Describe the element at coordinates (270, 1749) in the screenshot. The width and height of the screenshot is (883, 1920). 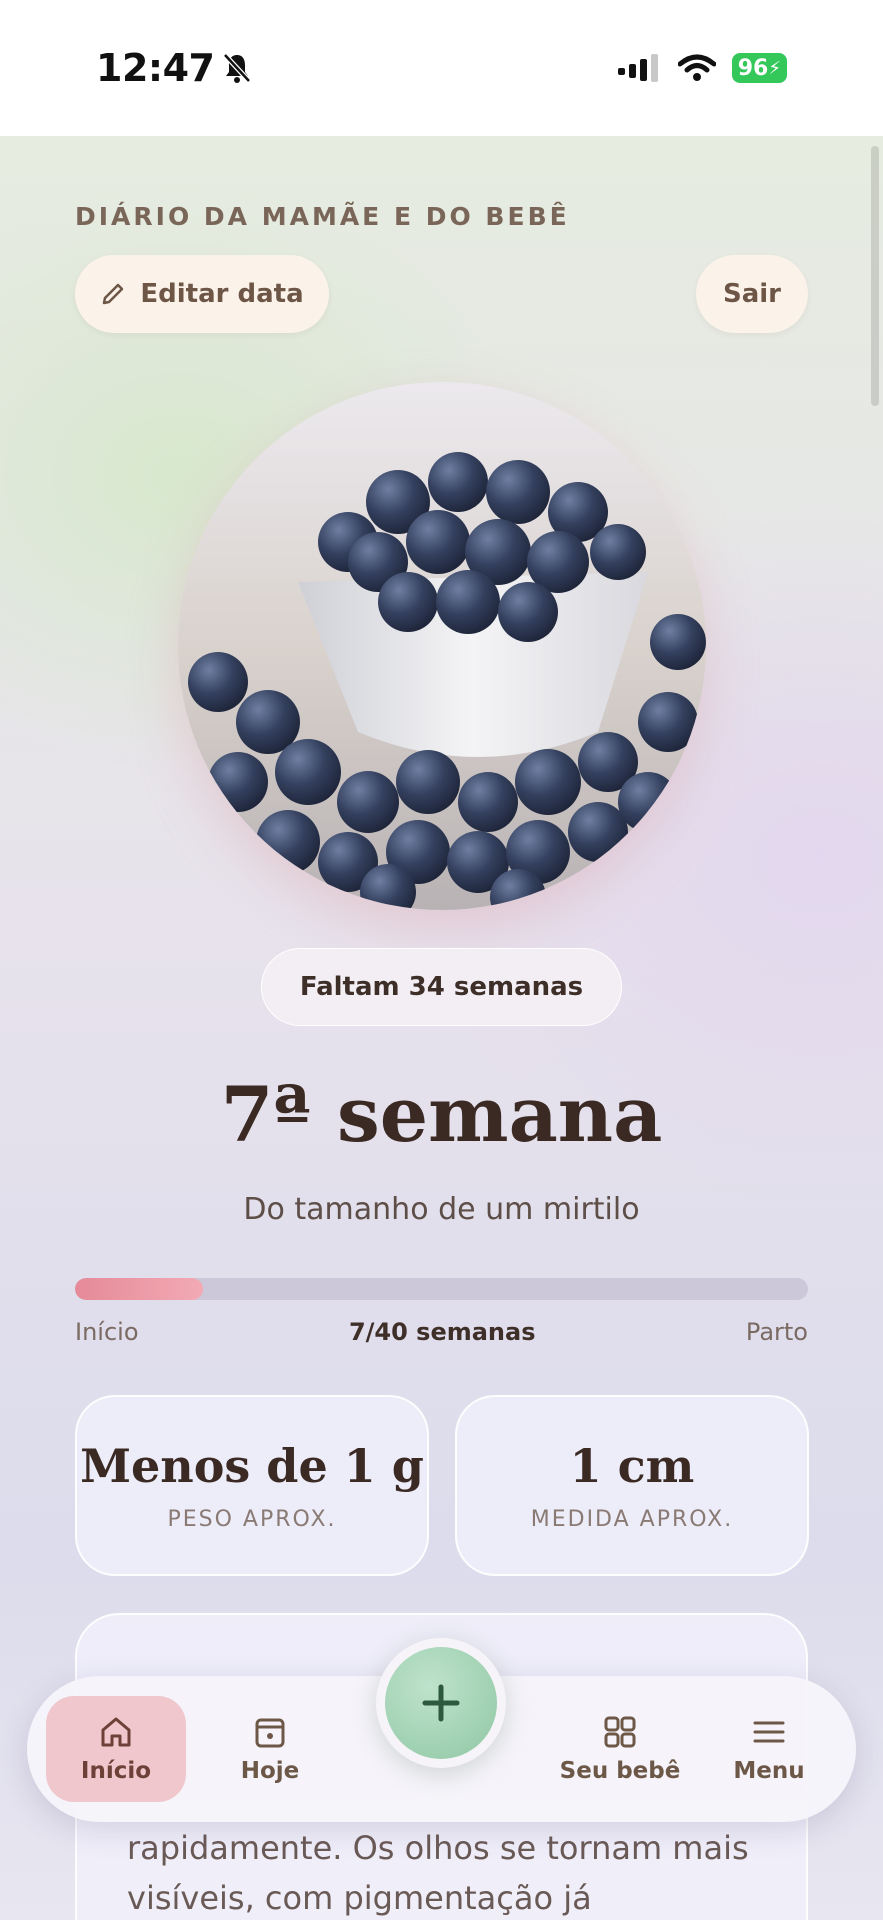
I see `nav-item-hoje: Hoje` at that location.